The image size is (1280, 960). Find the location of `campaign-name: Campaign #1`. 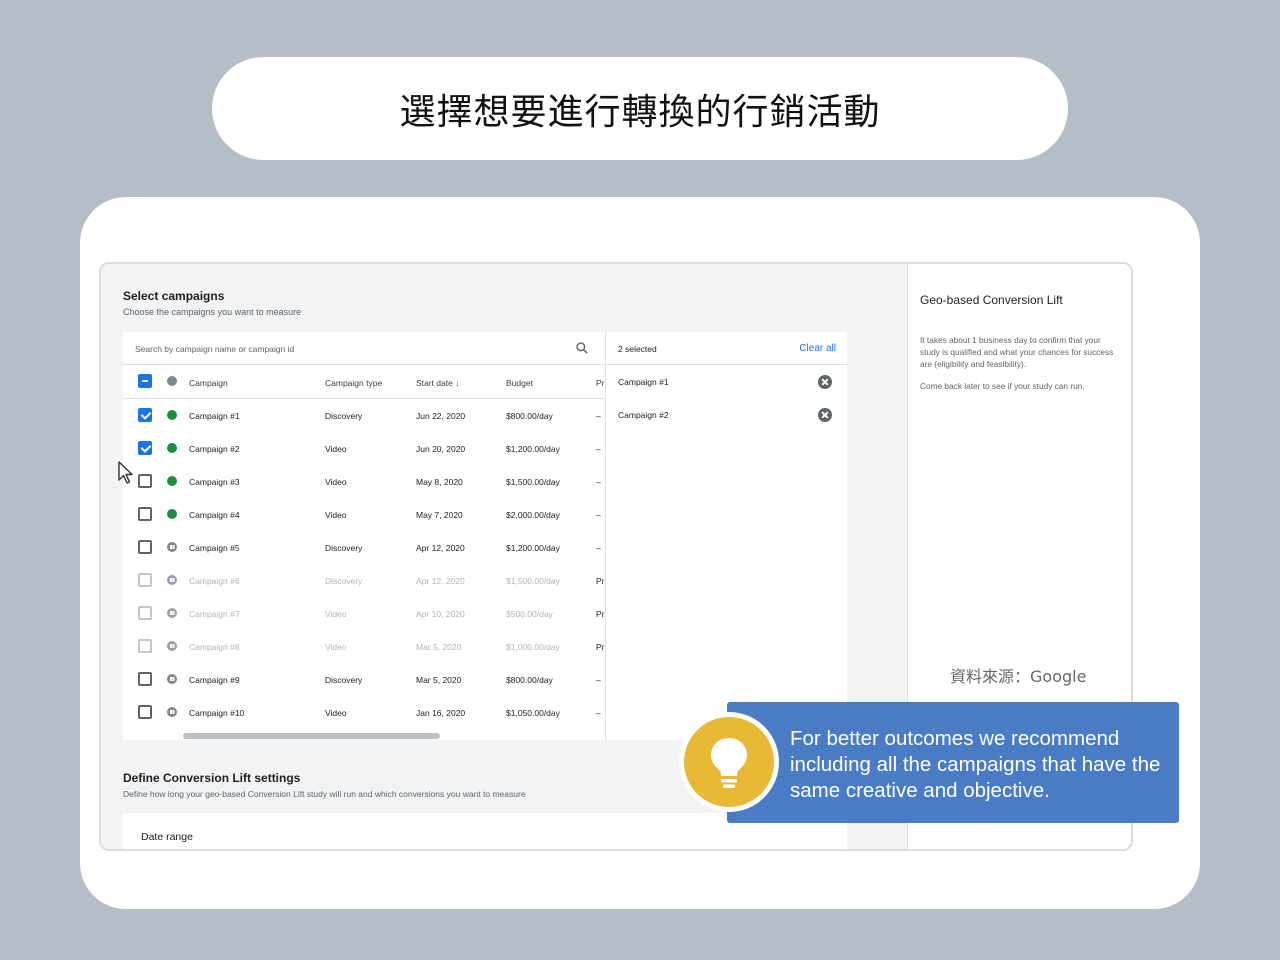

campaign-name: Campaign #1 is located at coordinates (214, 416).